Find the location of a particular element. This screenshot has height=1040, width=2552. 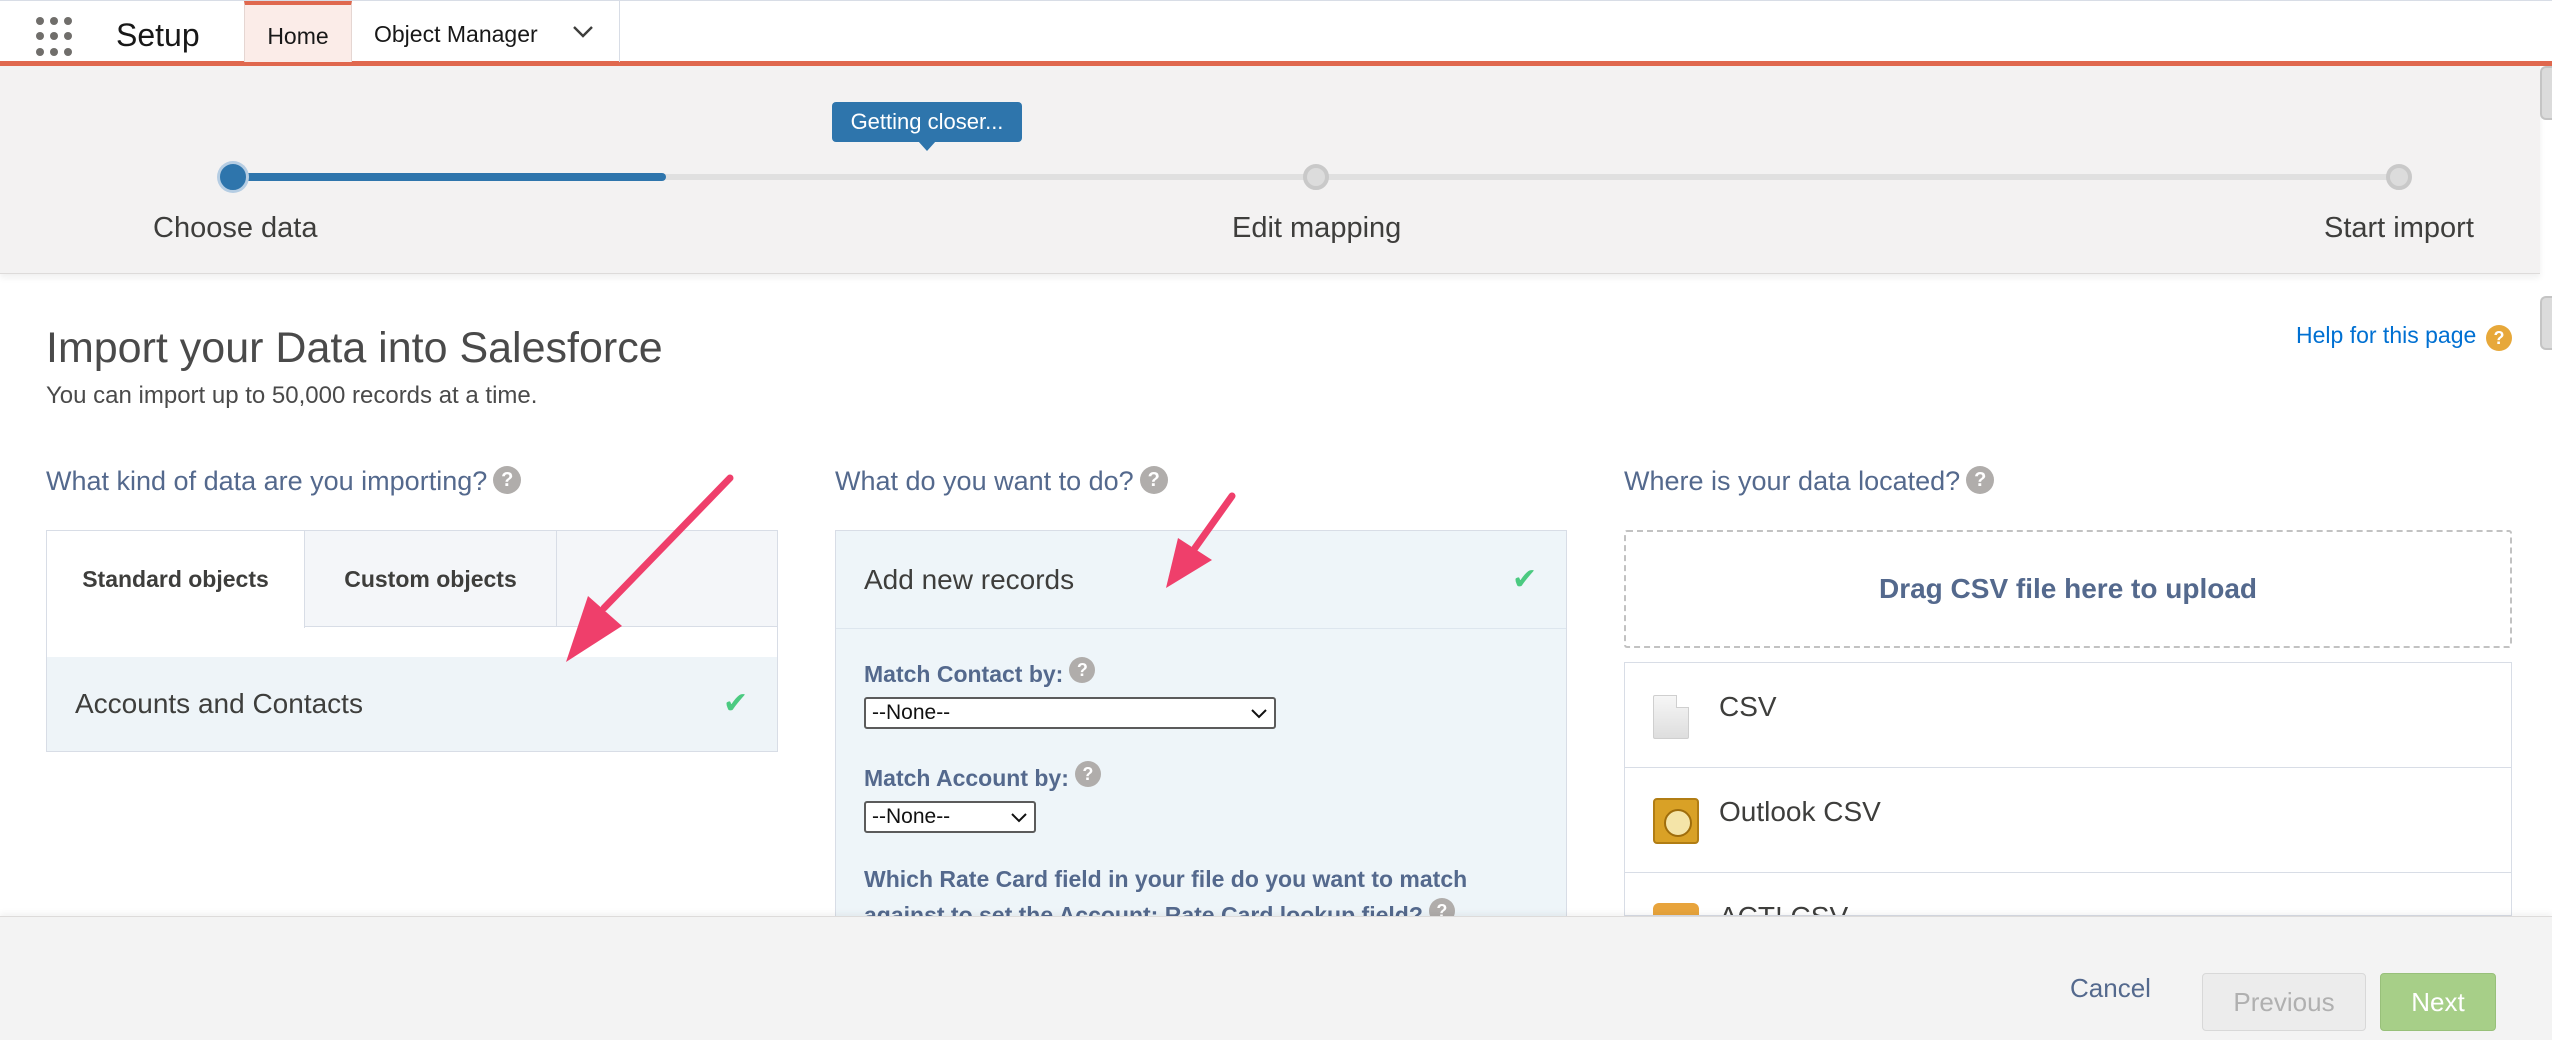

source-list: CSV Outlook CSV ACT! CSV is located at coordinates (2068, 789).